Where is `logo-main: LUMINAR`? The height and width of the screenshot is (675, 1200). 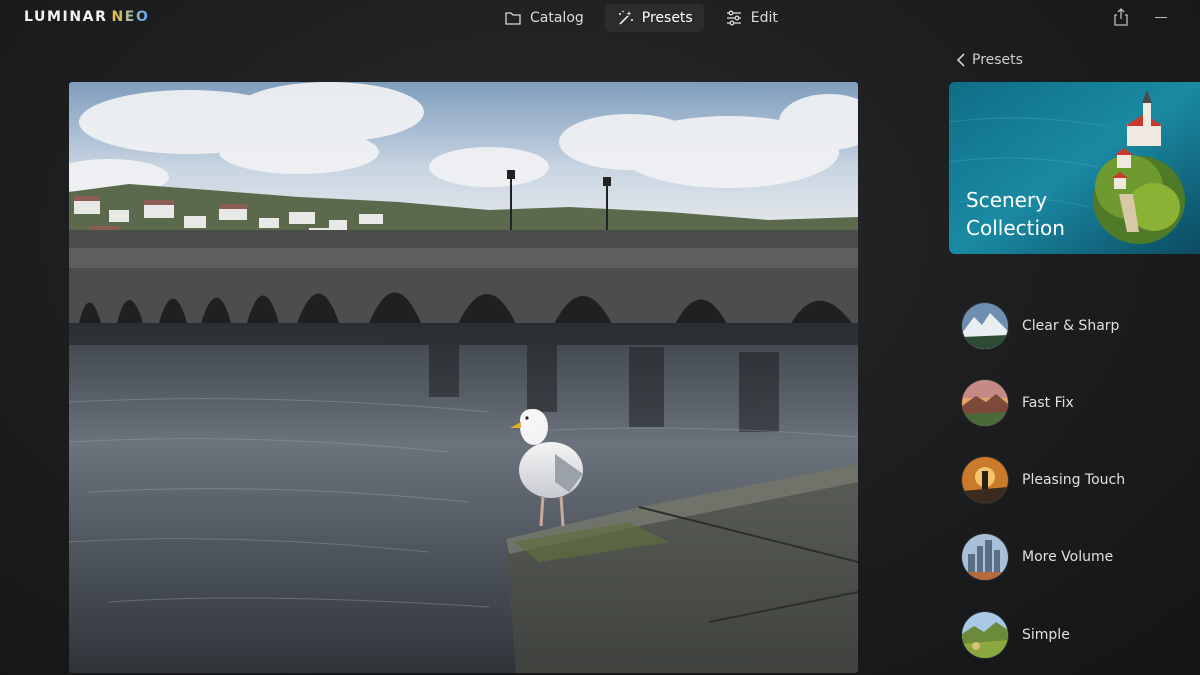
logo-main: LUMINAR is located at coordinates (66, 17).